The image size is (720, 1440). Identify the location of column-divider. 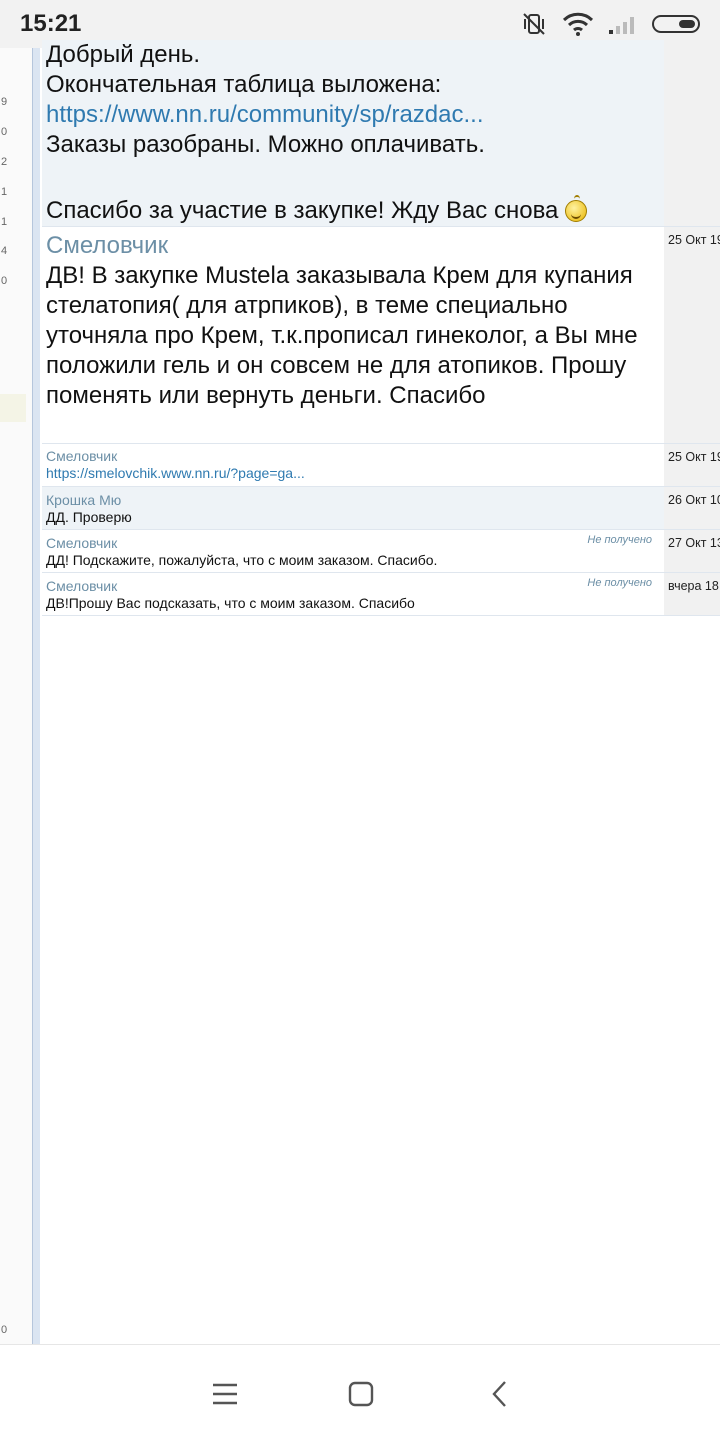
(36, 696).